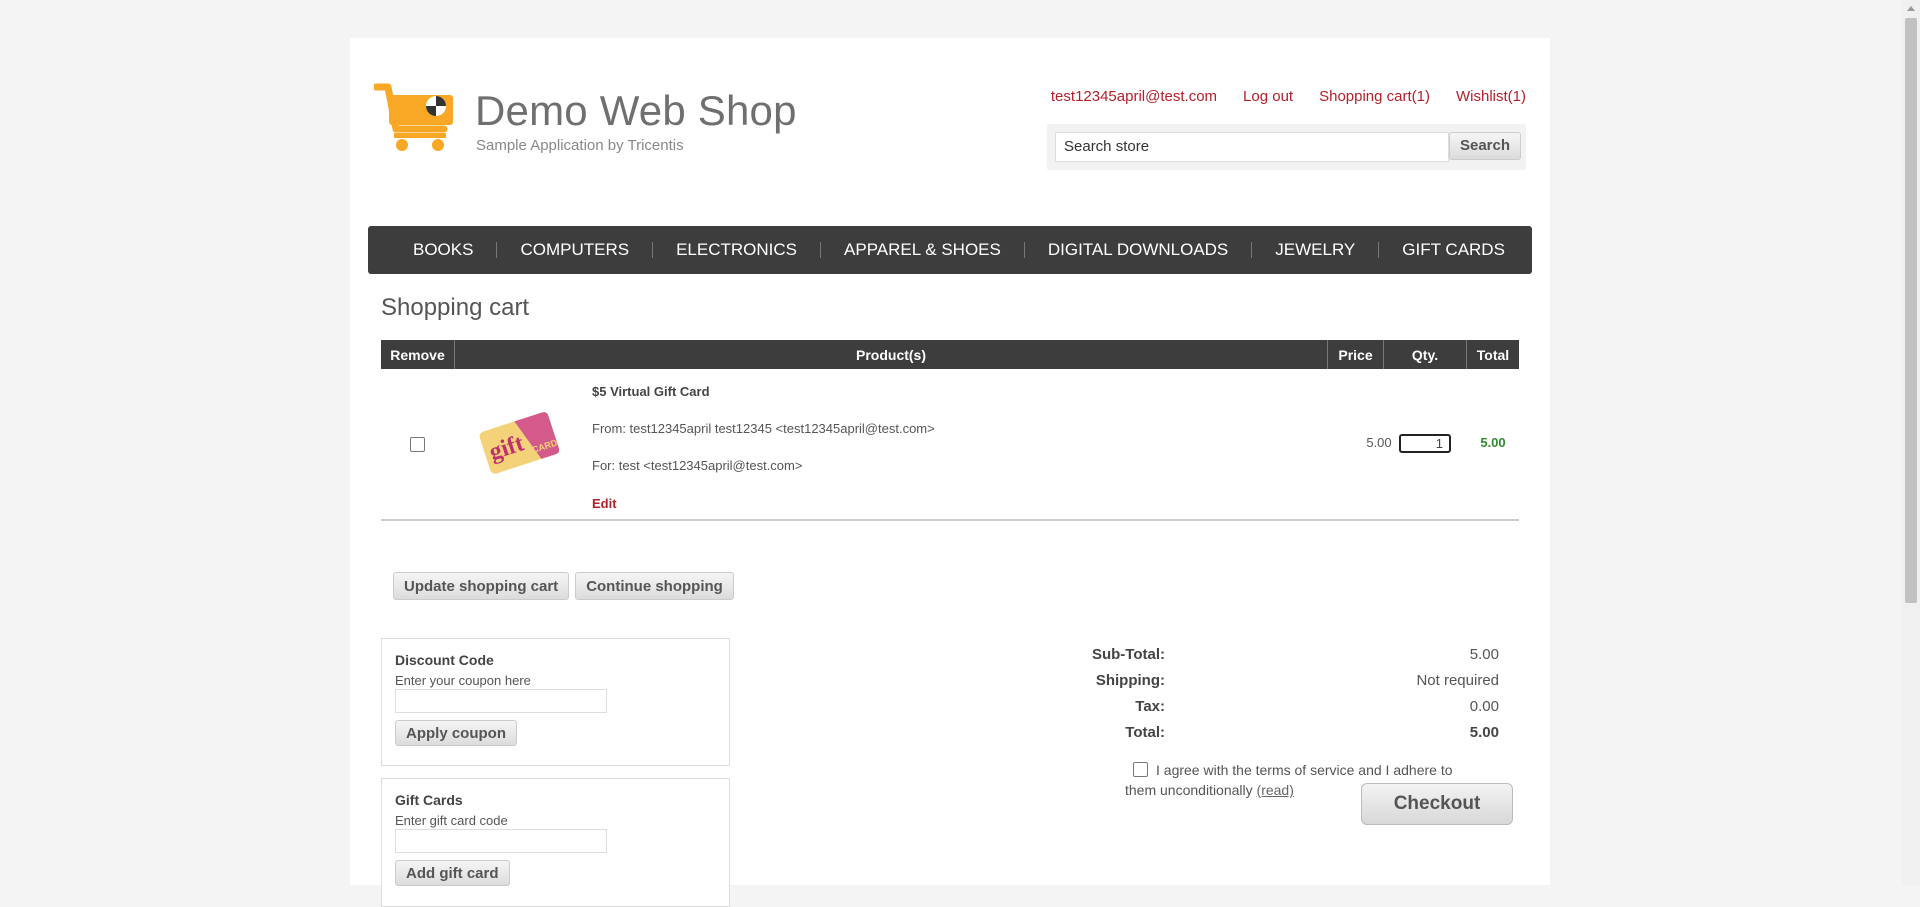 This screenshot has width=1920, height=907. What do you see at coordinates (417, 444) in the screenshot?
I see `remove-checkbox` at bounding box center [417, 444].